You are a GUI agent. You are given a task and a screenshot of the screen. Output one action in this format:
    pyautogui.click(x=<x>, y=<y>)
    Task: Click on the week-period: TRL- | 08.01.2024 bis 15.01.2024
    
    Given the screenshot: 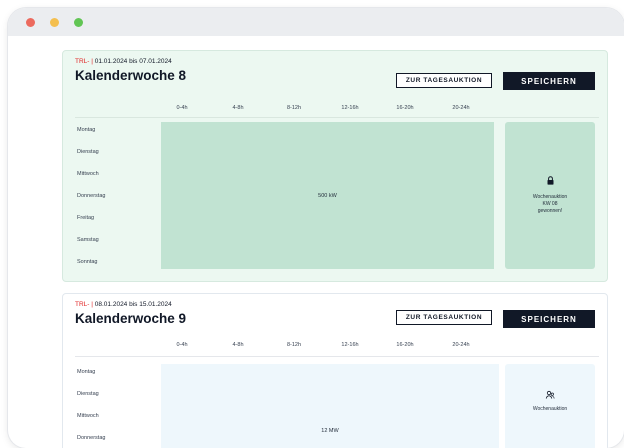 What is the action you would take?
    pyautogui.click(x=123, y=304)
    